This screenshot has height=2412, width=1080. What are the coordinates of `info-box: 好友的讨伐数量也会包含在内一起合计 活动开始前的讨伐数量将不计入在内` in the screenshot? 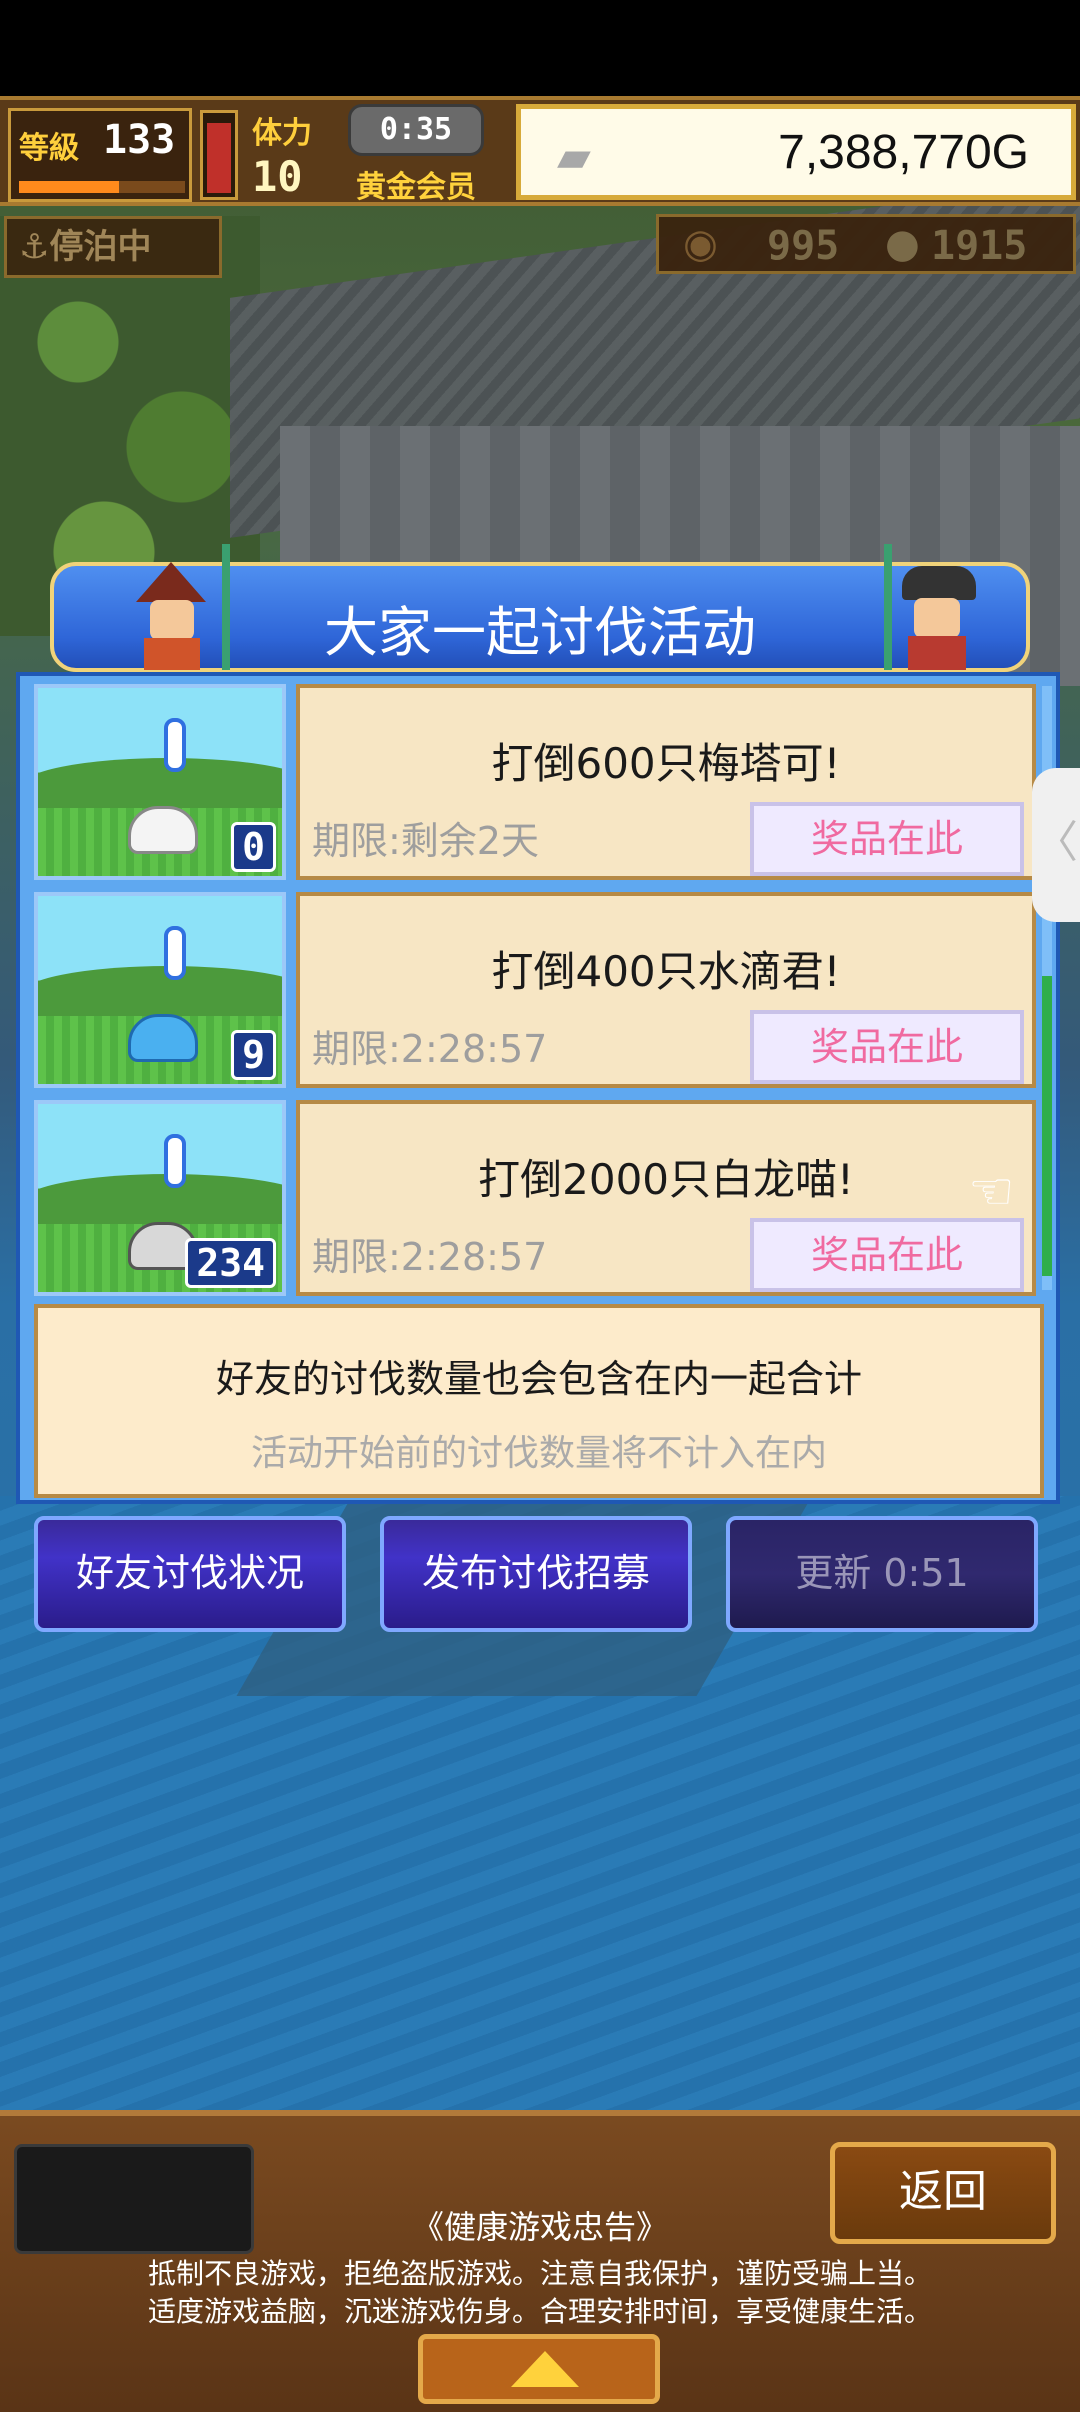 It's located at (539, 1401).